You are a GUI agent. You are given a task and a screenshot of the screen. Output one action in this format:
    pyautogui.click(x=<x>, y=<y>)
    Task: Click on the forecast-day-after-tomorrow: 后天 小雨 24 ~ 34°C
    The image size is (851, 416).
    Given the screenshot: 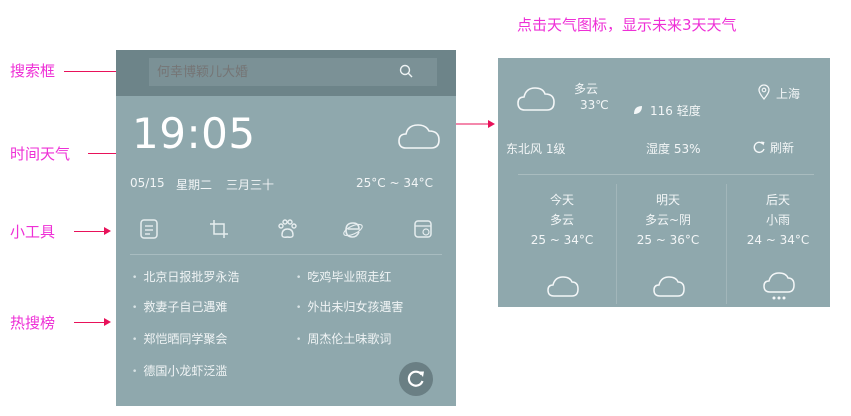 What is the action you would take?
    pyautogui.click(x=778, y=220)
    